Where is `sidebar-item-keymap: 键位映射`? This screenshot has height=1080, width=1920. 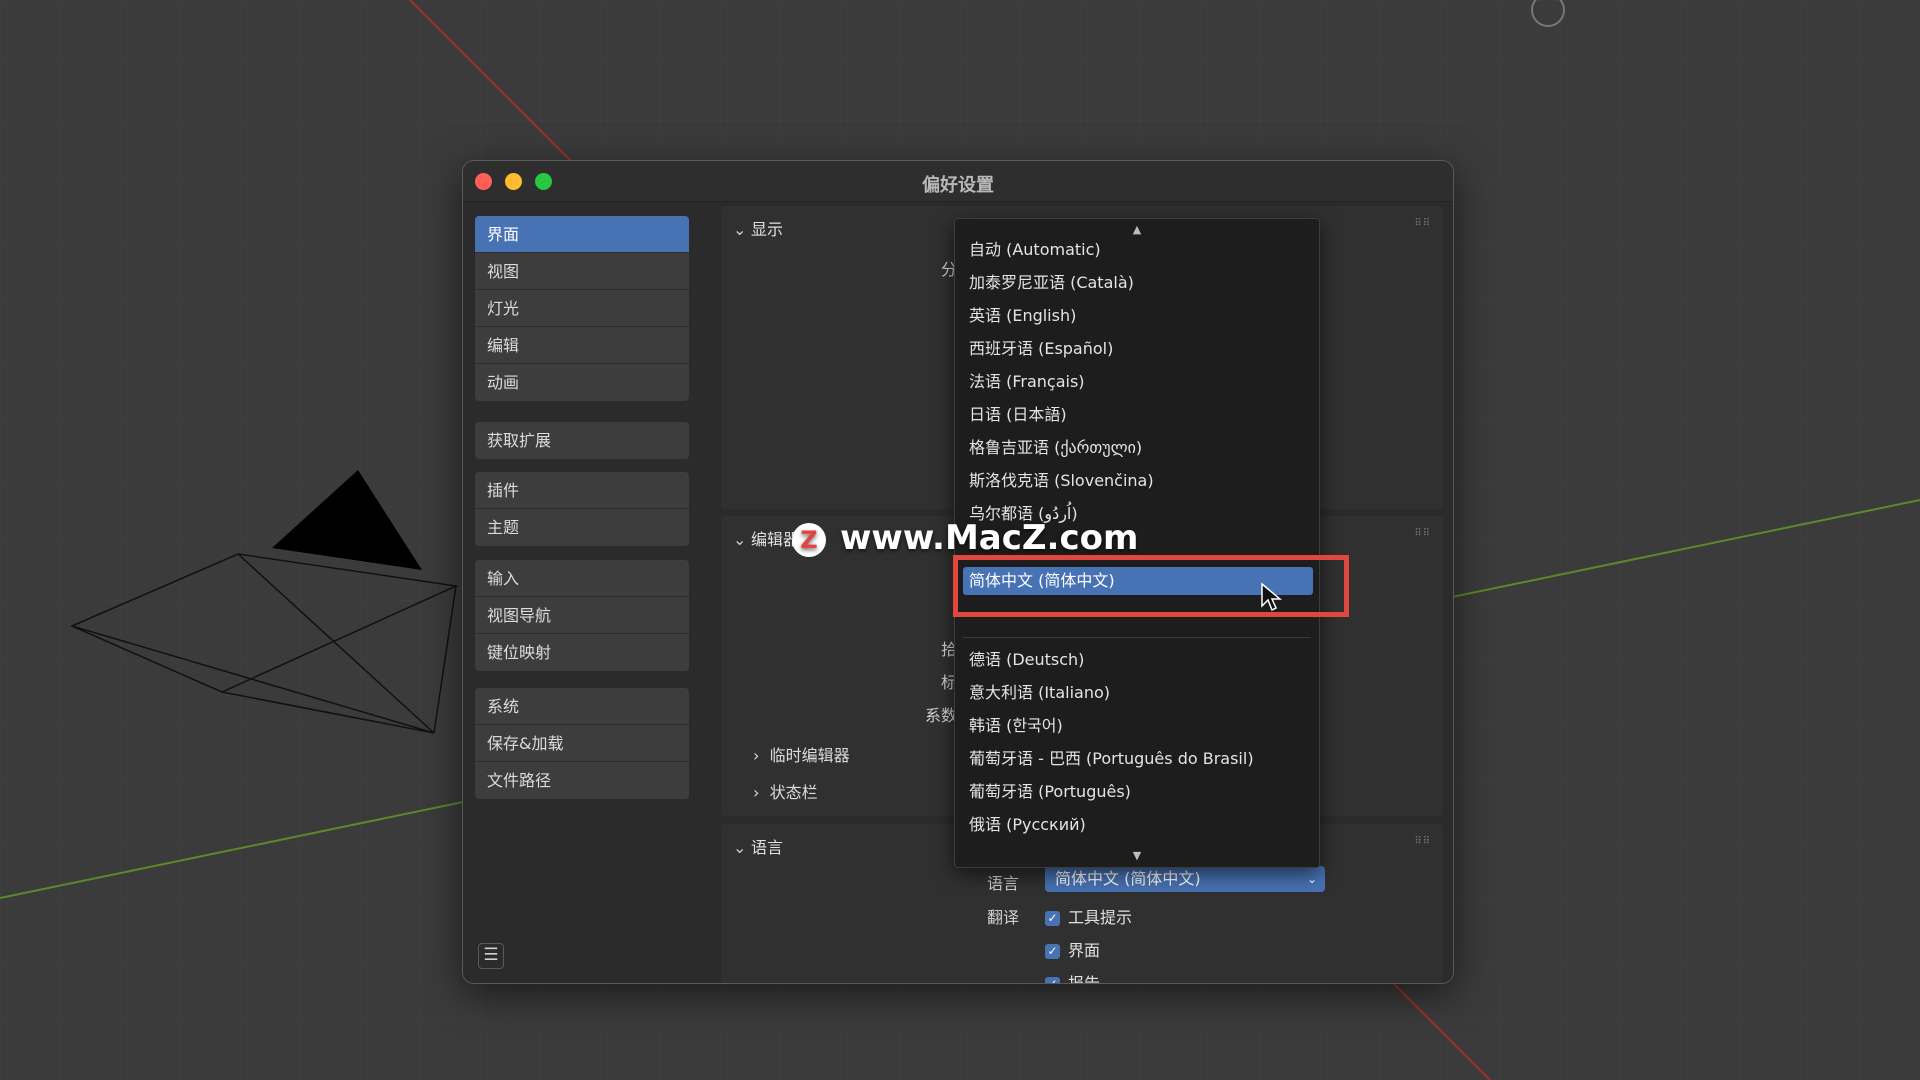
sidebar-item-keymap: 键位映射 is located at coordinates (582, 652).